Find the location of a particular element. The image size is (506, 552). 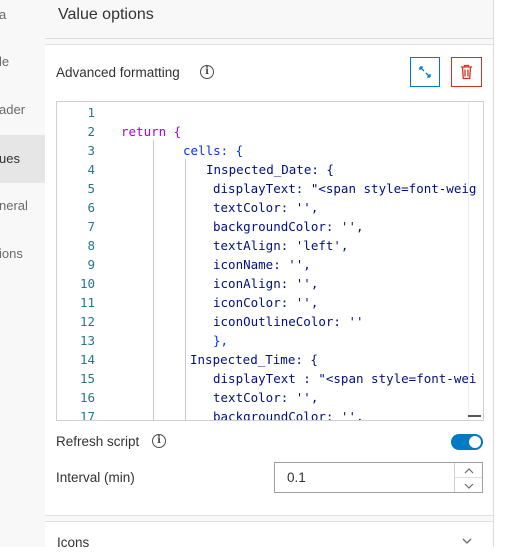

line-number: 10 is located at coordinates (87, 283).